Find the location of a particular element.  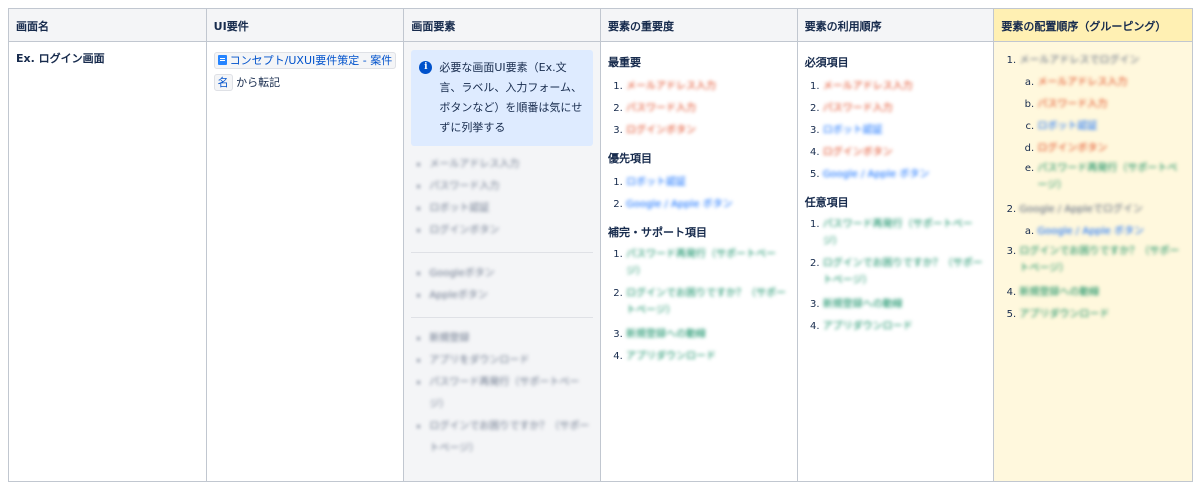

header-element-usage-order: 要素の利用順序 is located at coordinates (896, 25).